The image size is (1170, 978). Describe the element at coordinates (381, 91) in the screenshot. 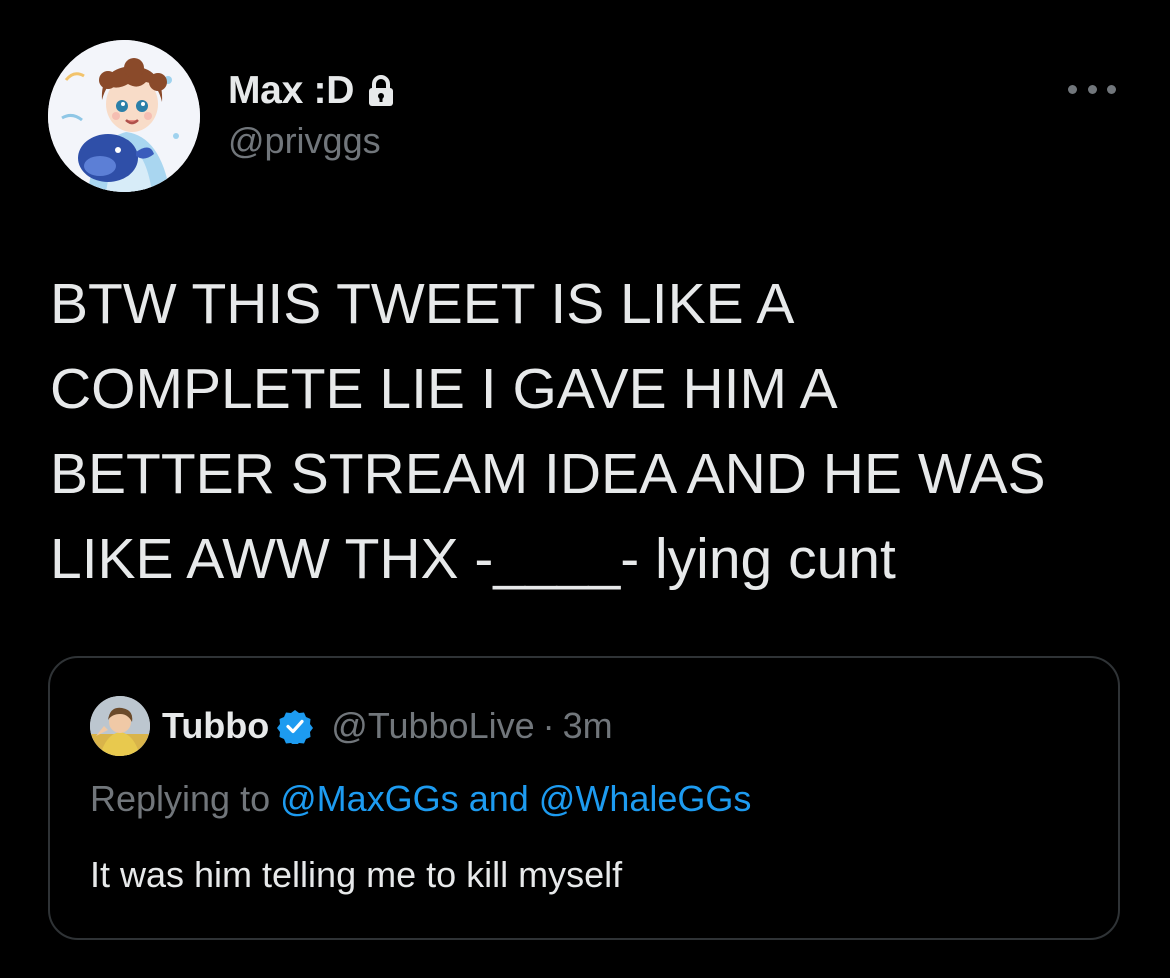

I see `lock-icon` at that location.